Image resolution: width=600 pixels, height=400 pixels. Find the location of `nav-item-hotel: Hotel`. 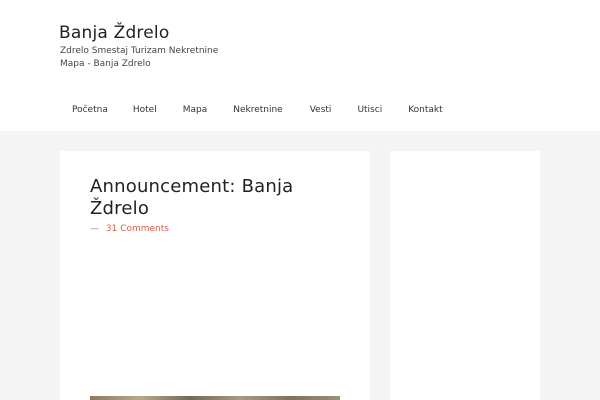

nav-item-hotel: Hotel is located at coordinates (145, 112).